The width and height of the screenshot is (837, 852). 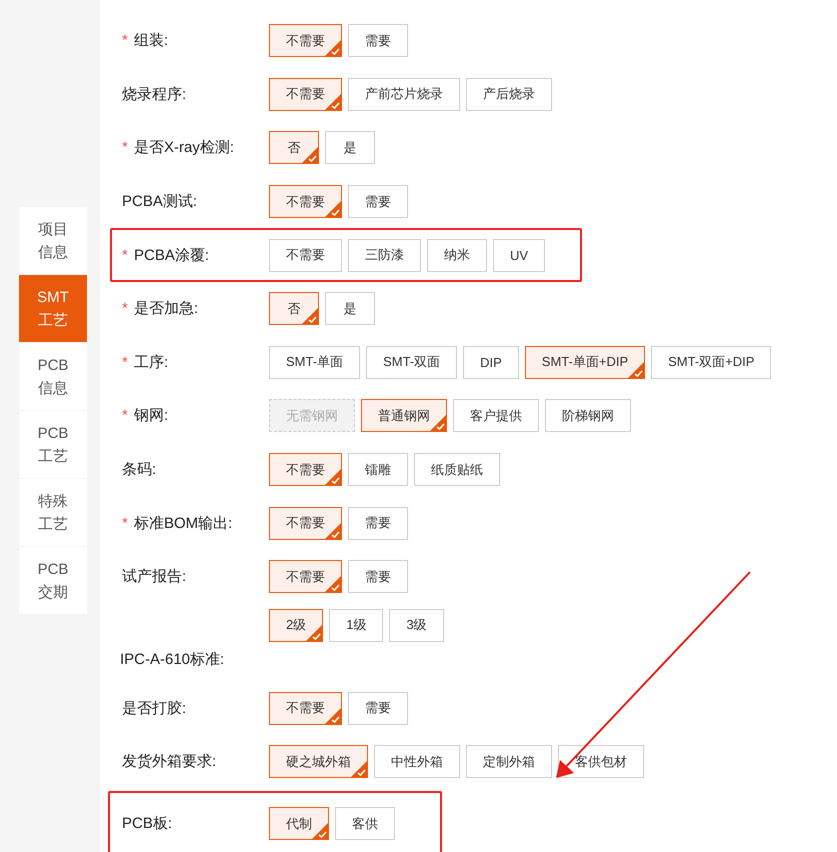 I want to click on field-label: 组装:, so click(x=151, y=40).